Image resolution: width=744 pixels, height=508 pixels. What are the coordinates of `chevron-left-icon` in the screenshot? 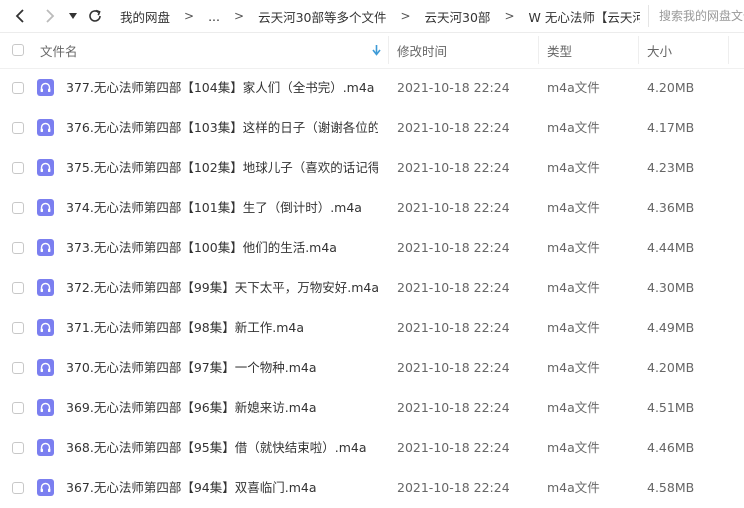 It's located at (19, 16).